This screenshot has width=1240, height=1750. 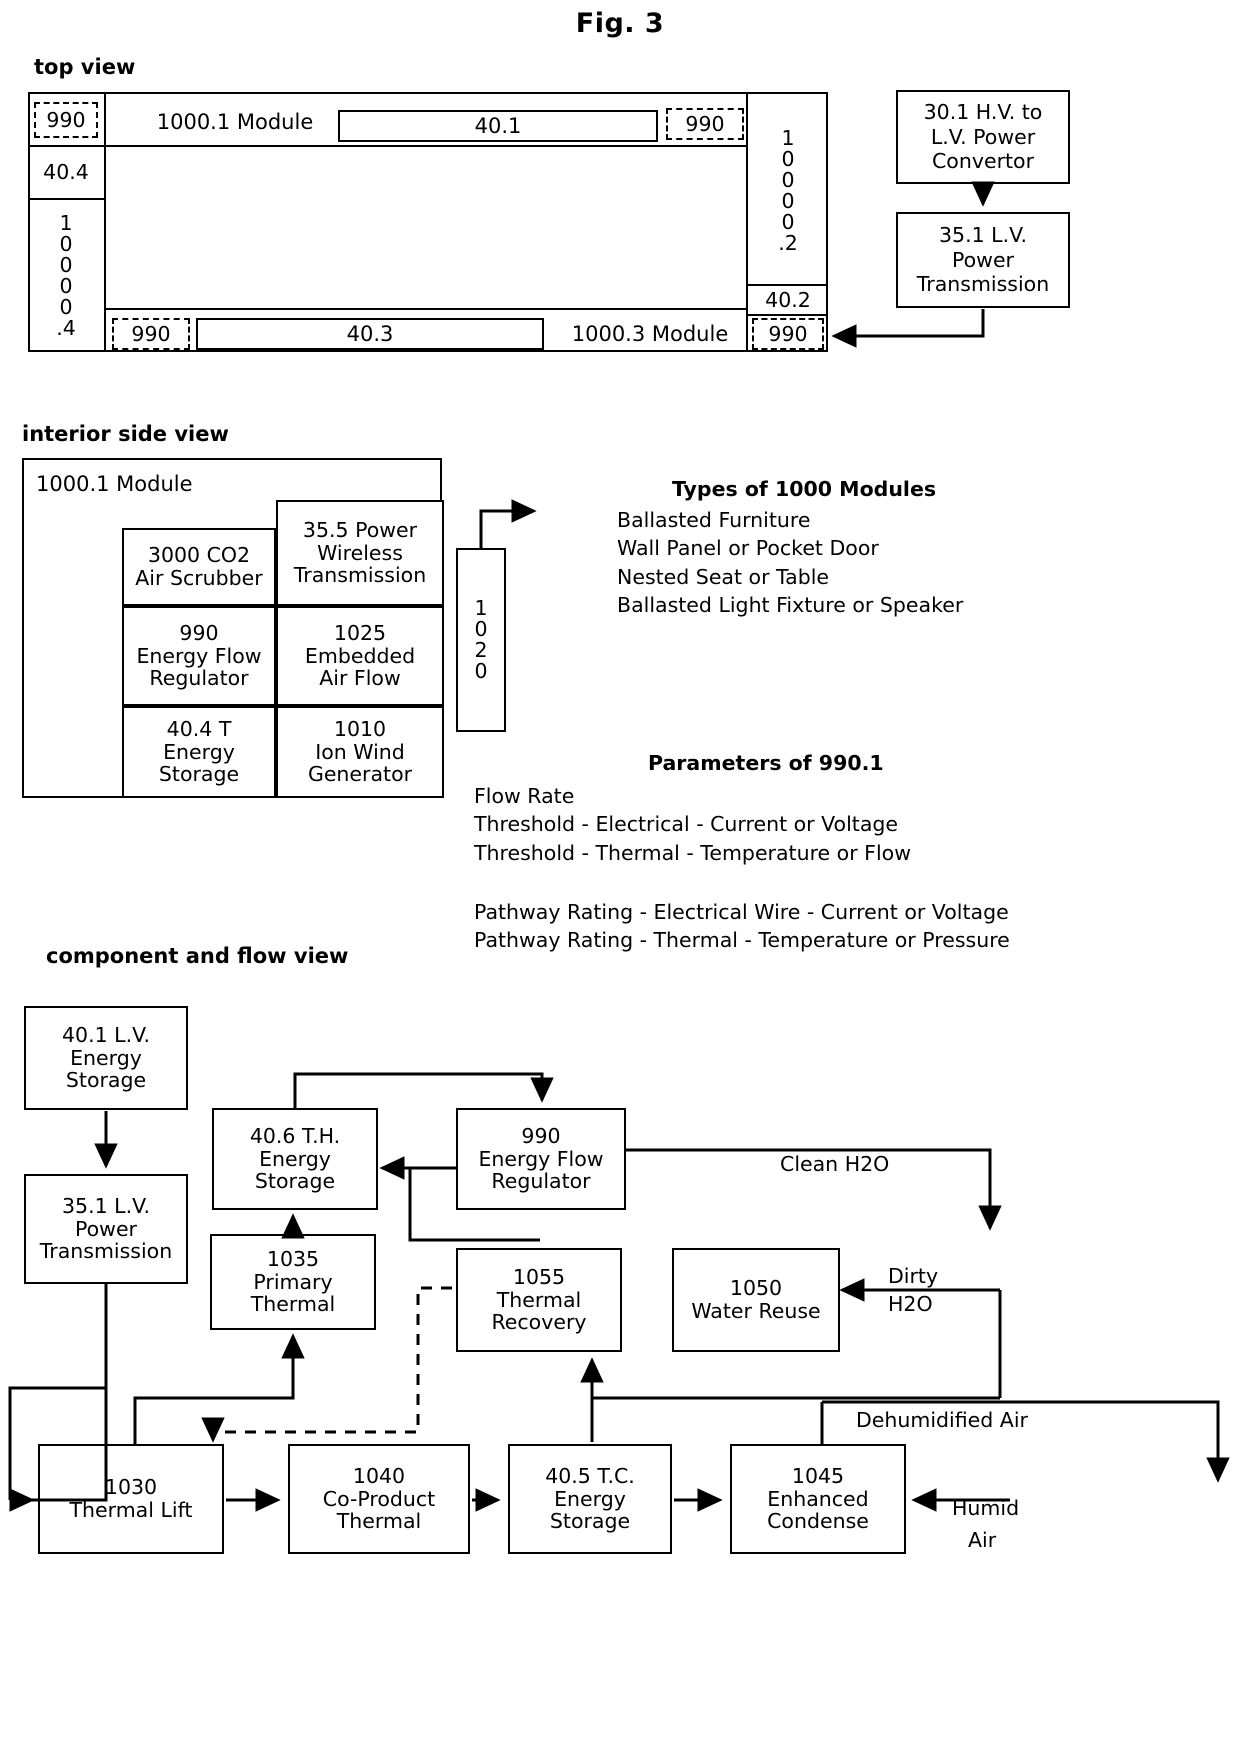 I want to click on n406-line-0: 40.6 T.H., so click(x=295, y=1135).